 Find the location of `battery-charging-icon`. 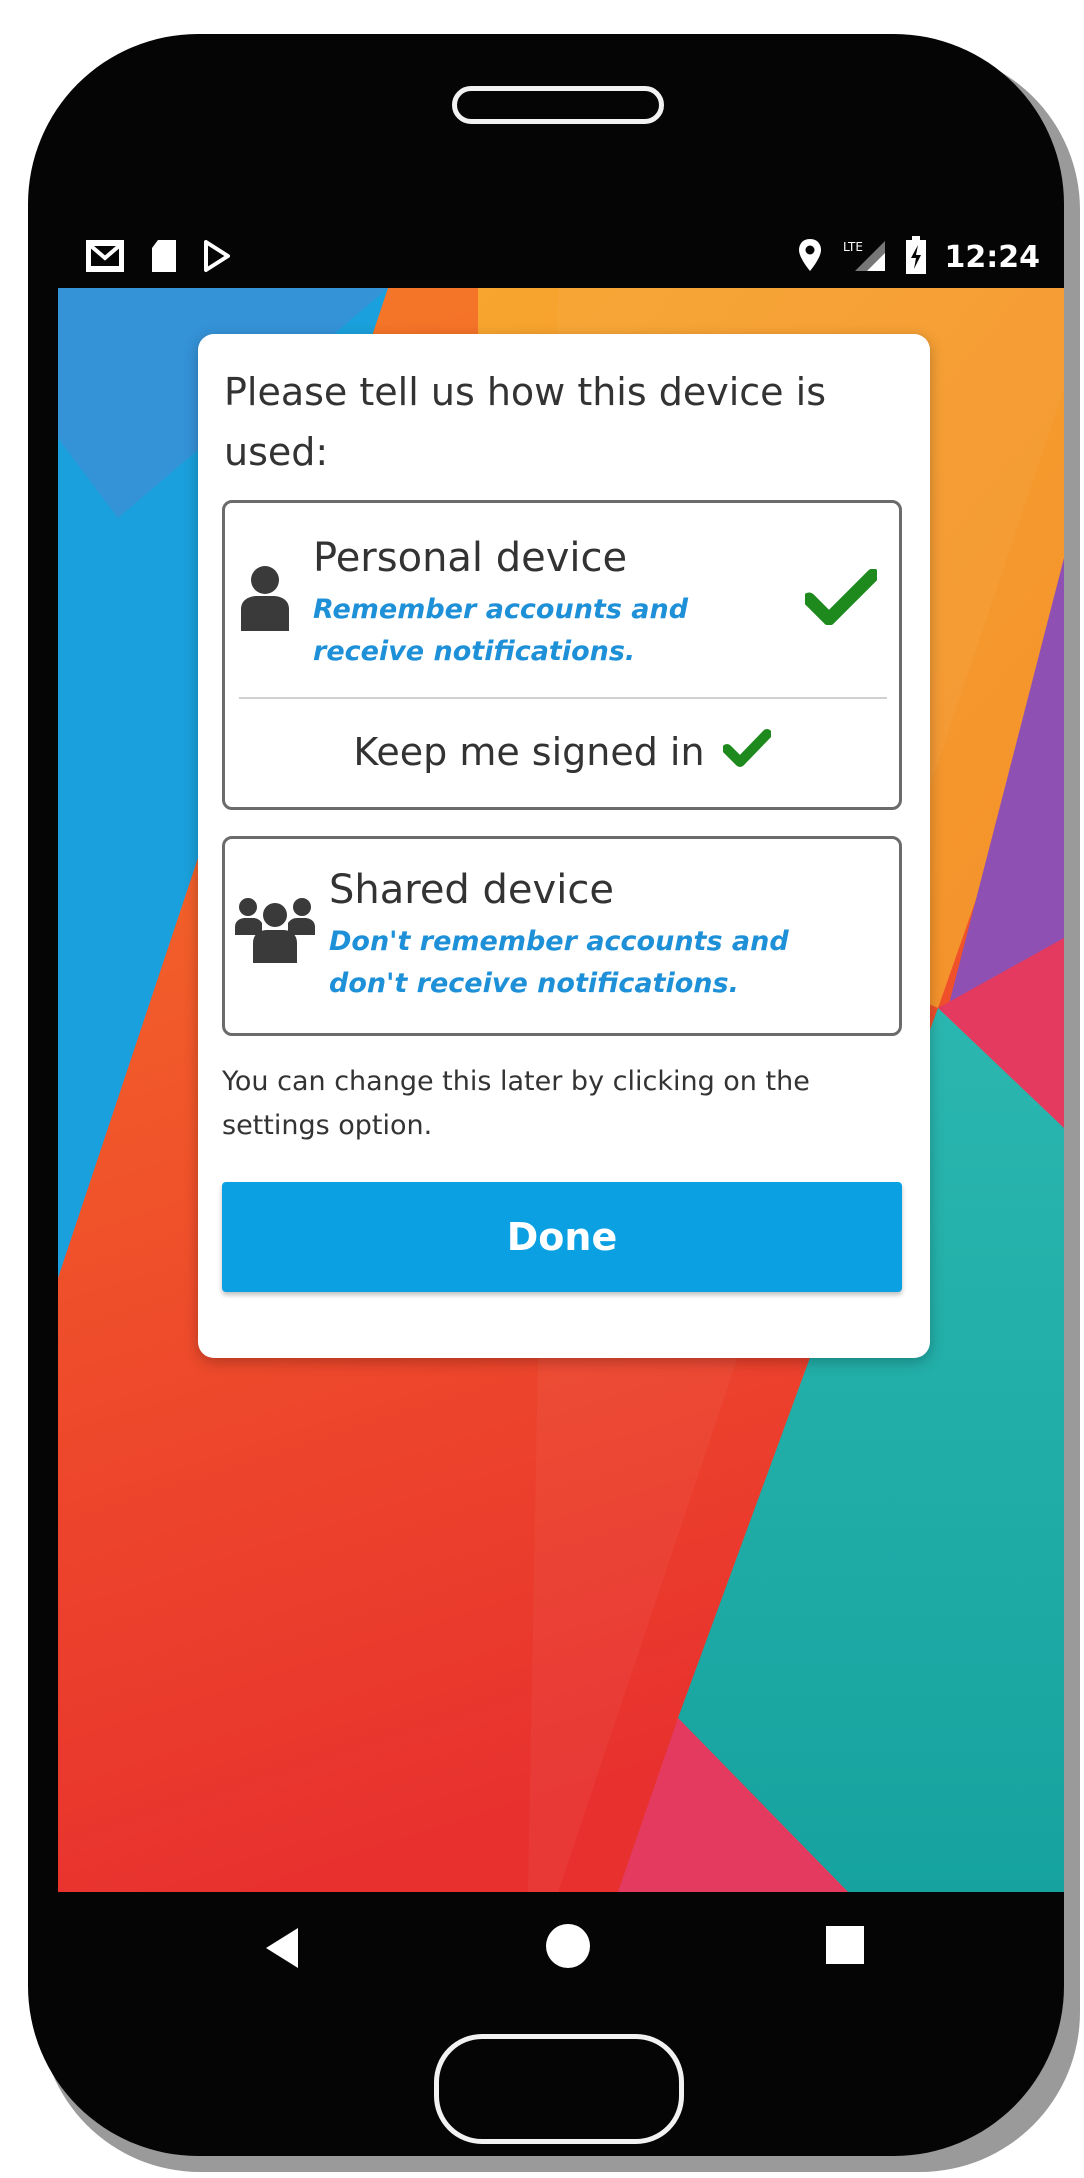

battery-charging-icon is located at coordinates (916, 257).